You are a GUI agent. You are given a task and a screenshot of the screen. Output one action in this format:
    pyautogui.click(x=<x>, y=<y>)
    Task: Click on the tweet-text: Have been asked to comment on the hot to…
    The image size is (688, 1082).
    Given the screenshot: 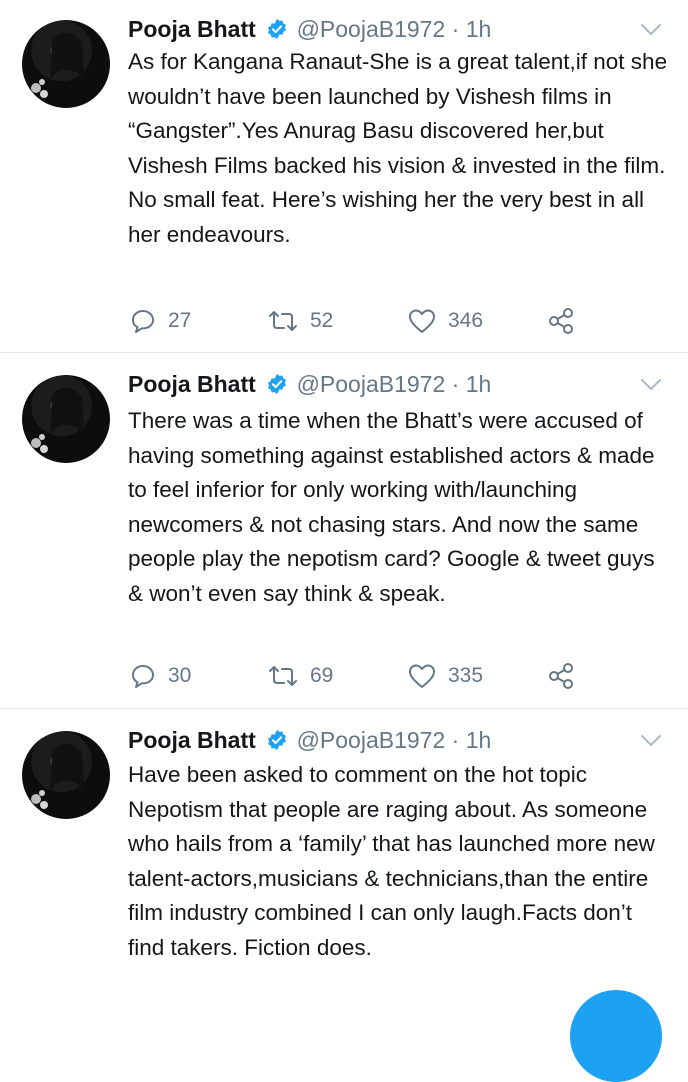 What is the action you would take?
    pyautogui.click(x=391, y=861)
    